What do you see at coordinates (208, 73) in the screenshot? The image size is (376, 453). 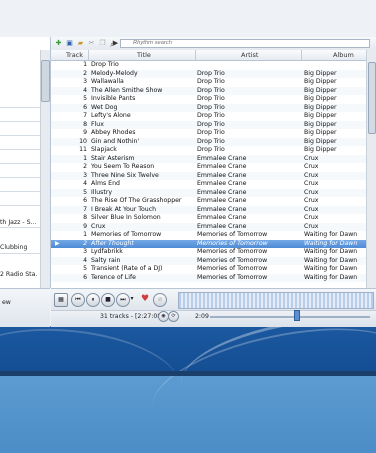 I see `table-row: 2 Melody-Melody Drop Trio Big Dipper` at bounding box center [208, 73].